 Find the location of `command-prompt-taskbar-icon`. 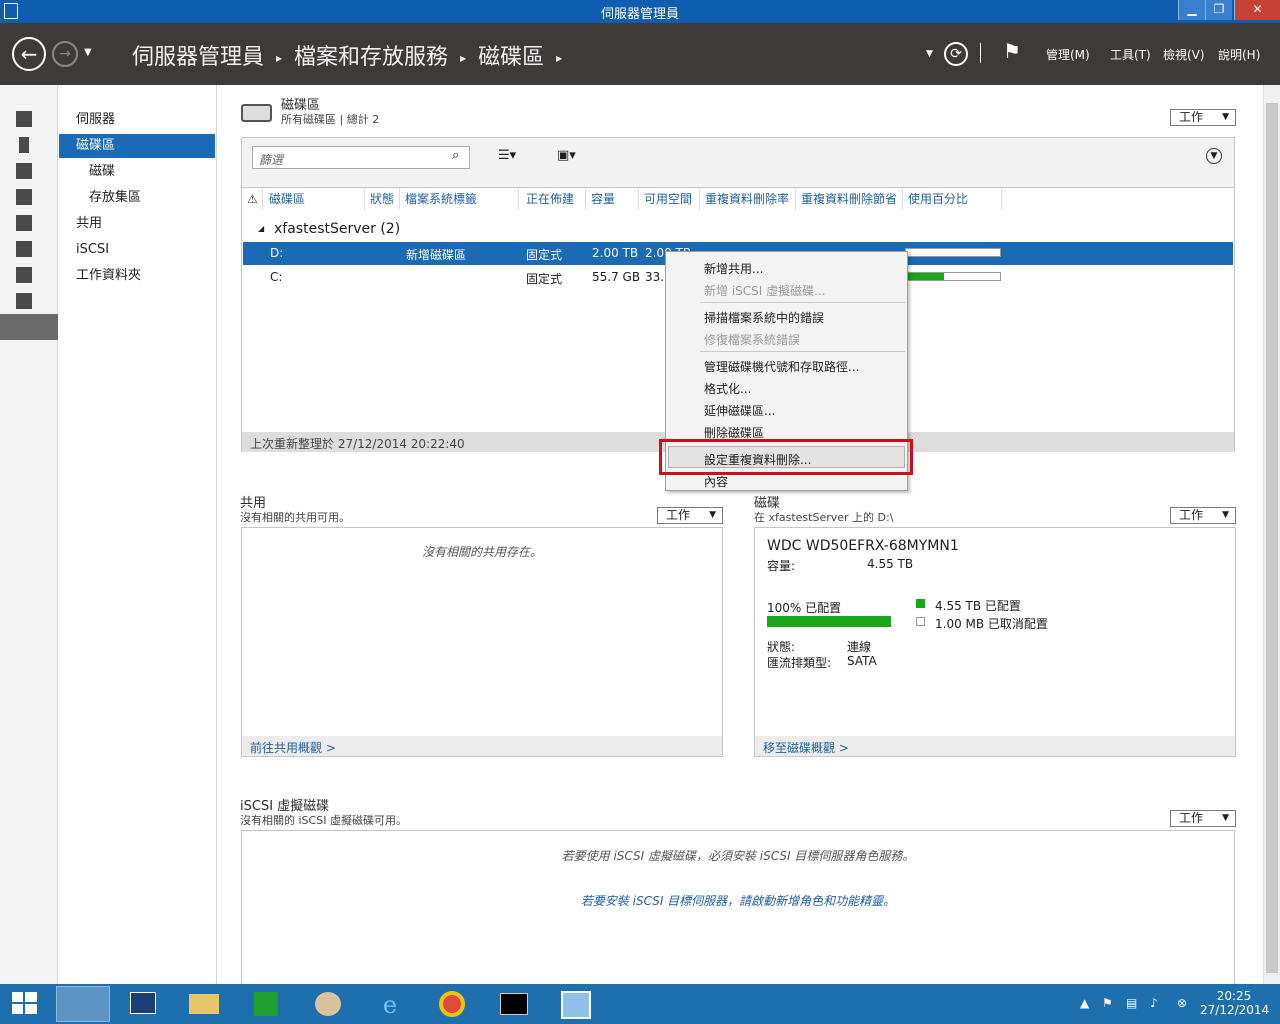

command-prompt-taskbar-icon is located at coordinates (514, 1004).